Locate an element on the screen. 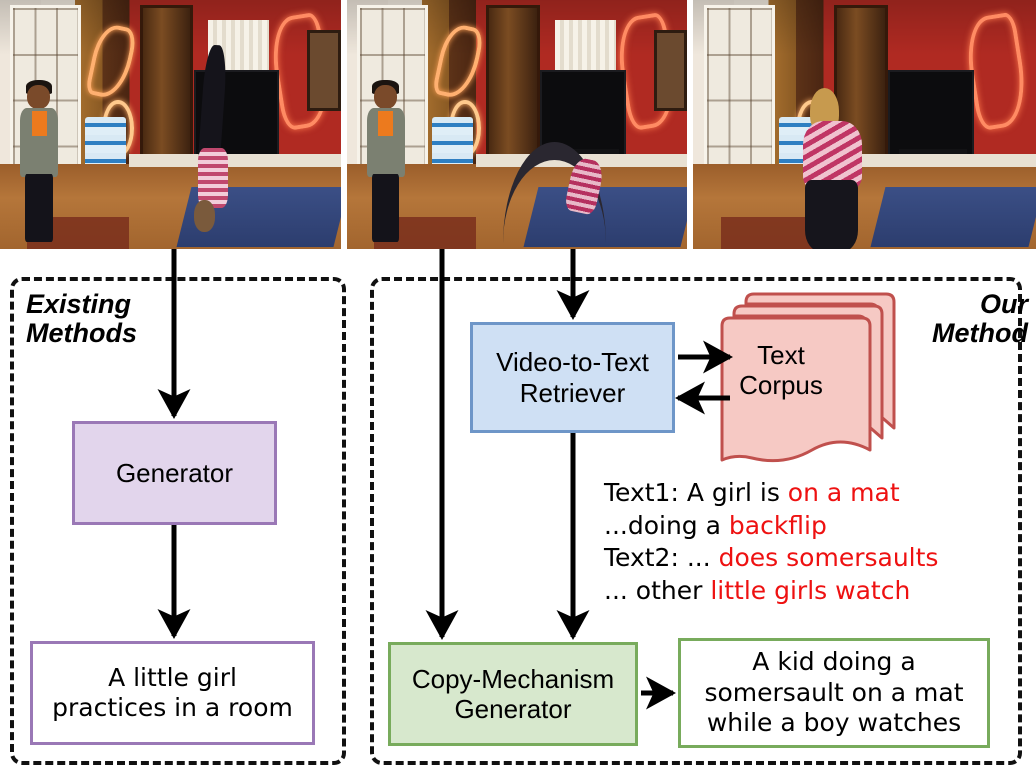 Image resolution: width=1036 pixels, height=774 pixels. girl-kneeling is located at coordinates (837, 167).